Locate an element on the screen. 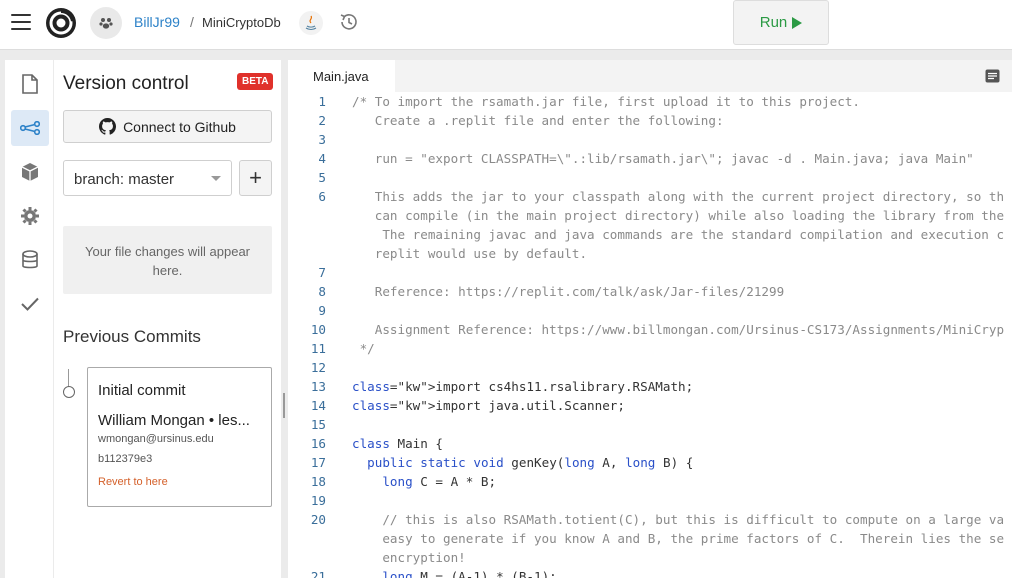 The height and width of the screenshot is (578, 1012). panel-resize-handle is located at coordinates (284, 405).